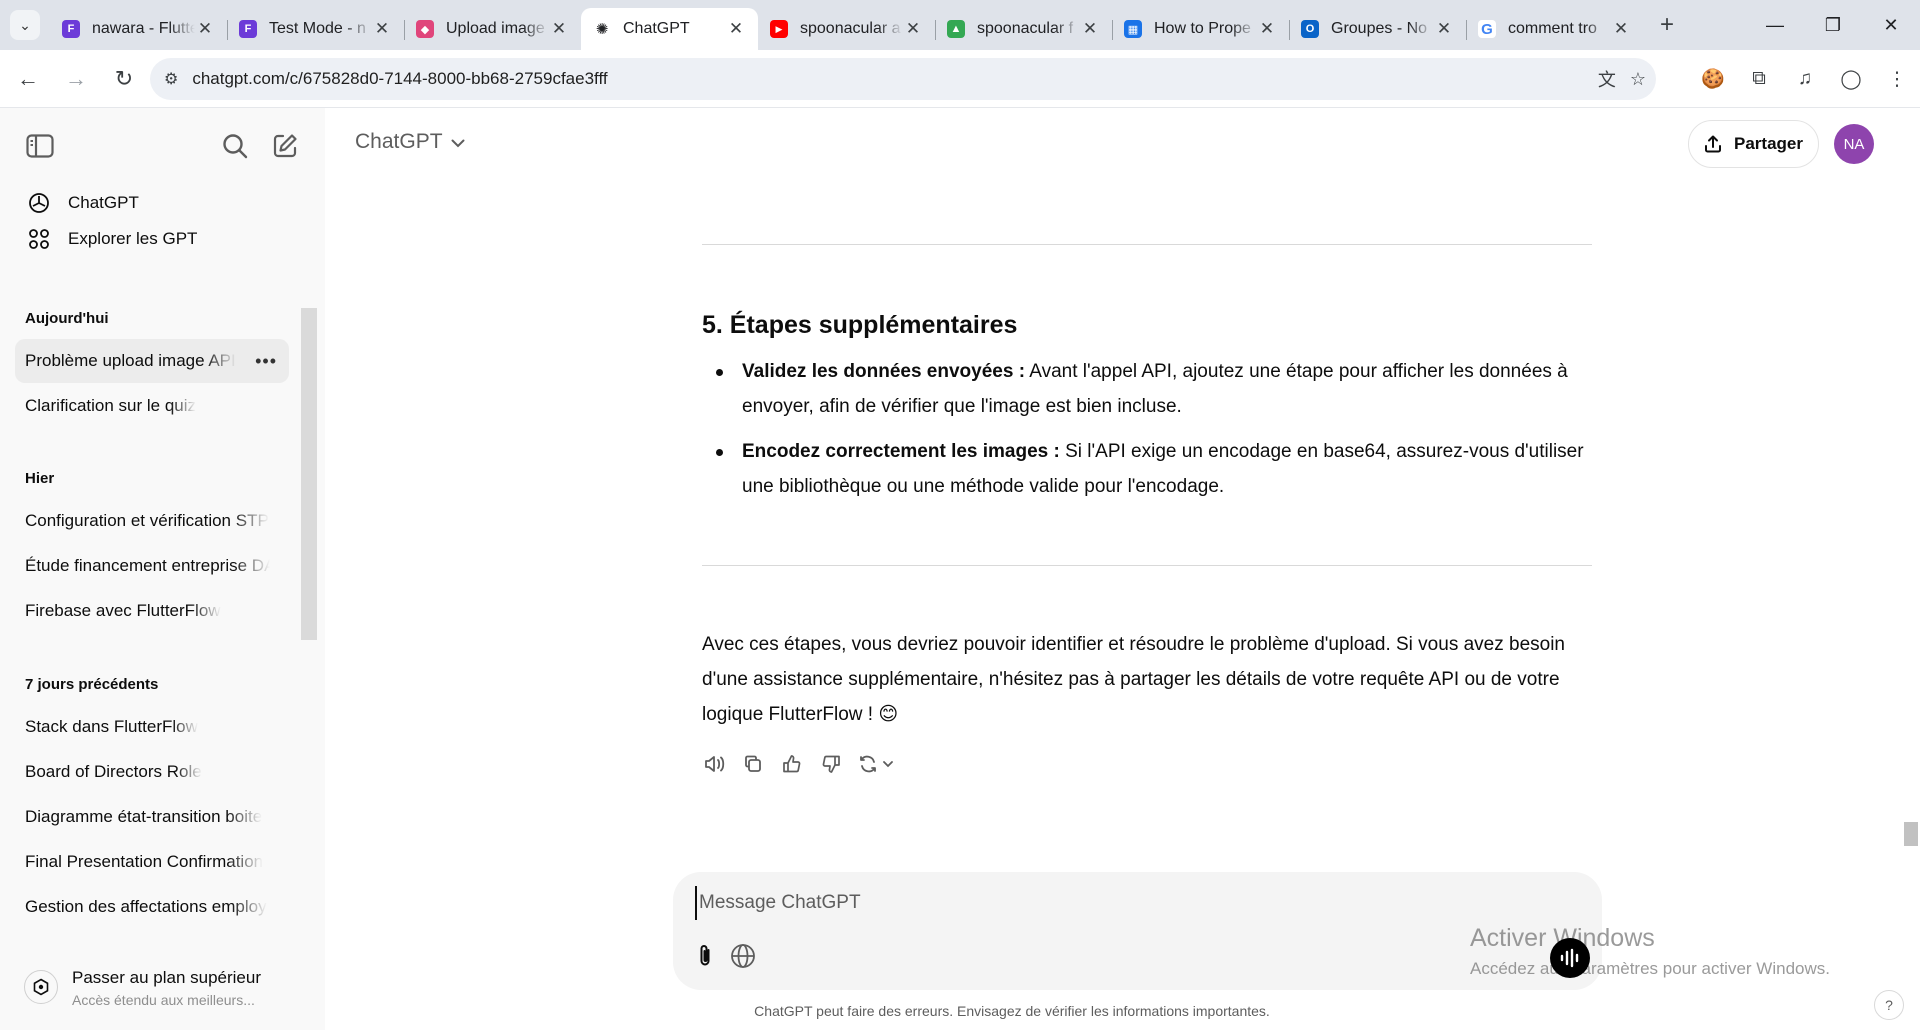 The image size is (1920, 1030). Describe the element at coordinates (1137, 931) in the screenshot. I see `message-composer` at that location.